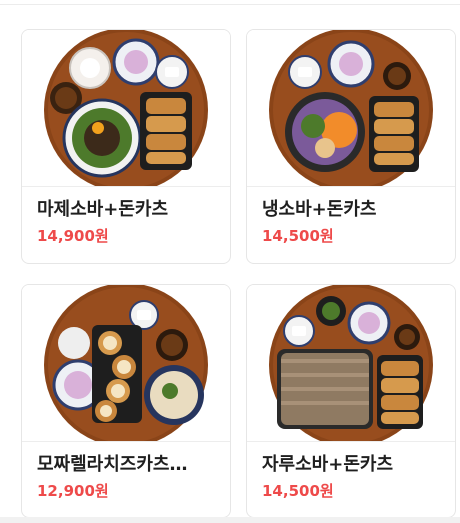  I want to click on top-divider, so click(230, 4).